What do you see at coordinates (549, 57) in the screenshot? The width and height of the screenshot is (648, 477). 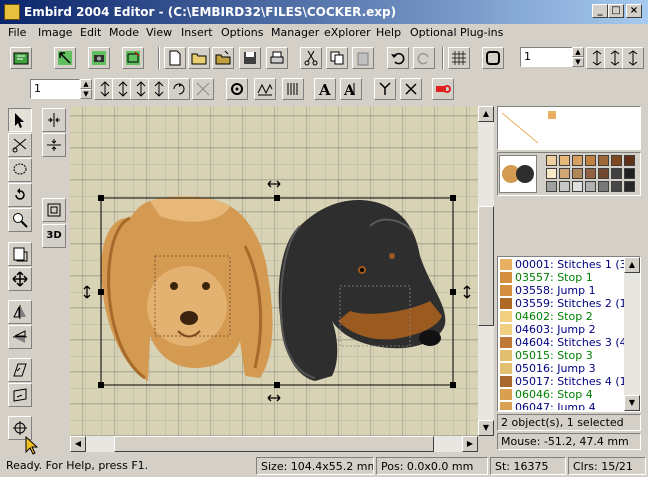 I see `stitch-number-input: 1` at bounding box center [549, 57].